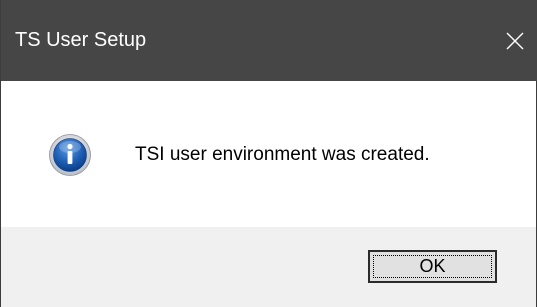 The height and width of the screenshot is (307, 537). What do you see at coordinates (70, 155) in the screenshot?
I see `info-icon` at bounding box center [70, 155].